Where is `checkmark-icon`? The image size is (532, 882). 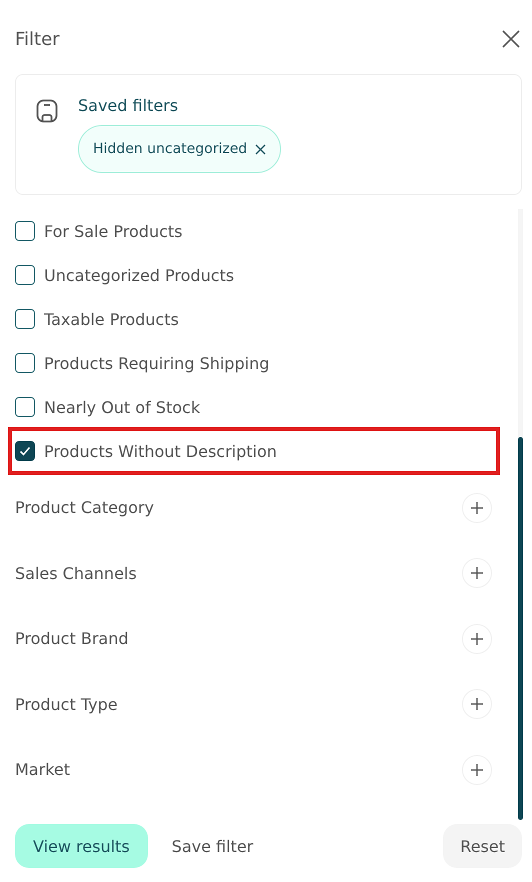
checkmark-icon is located at coordinates (25, 451).